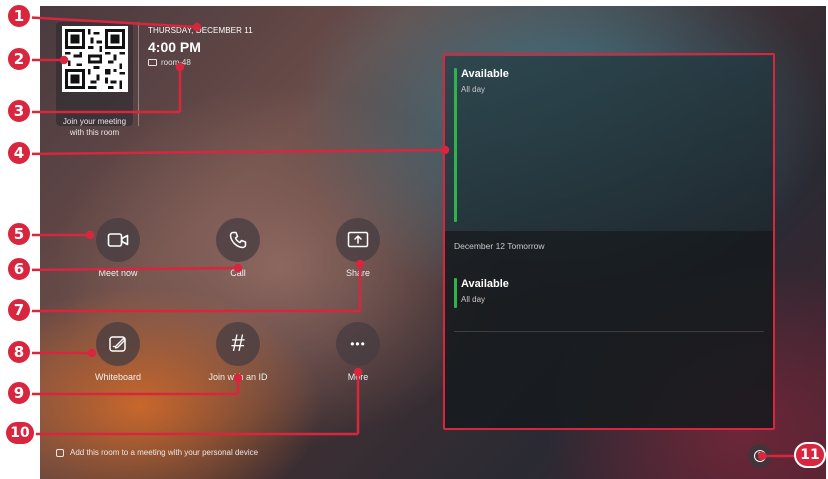  Describe the element at coordinates (810, 455) in the screenshot. I see `callout-11: 11` at that location.